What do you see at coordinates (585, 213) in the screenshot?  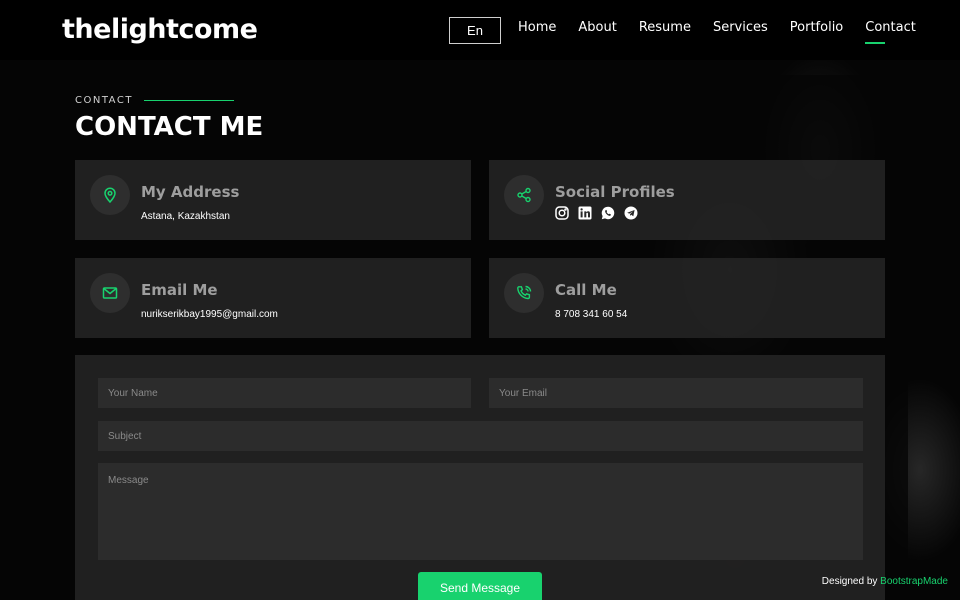 I see `linkedin-icon` at bounding box center [585, 213].